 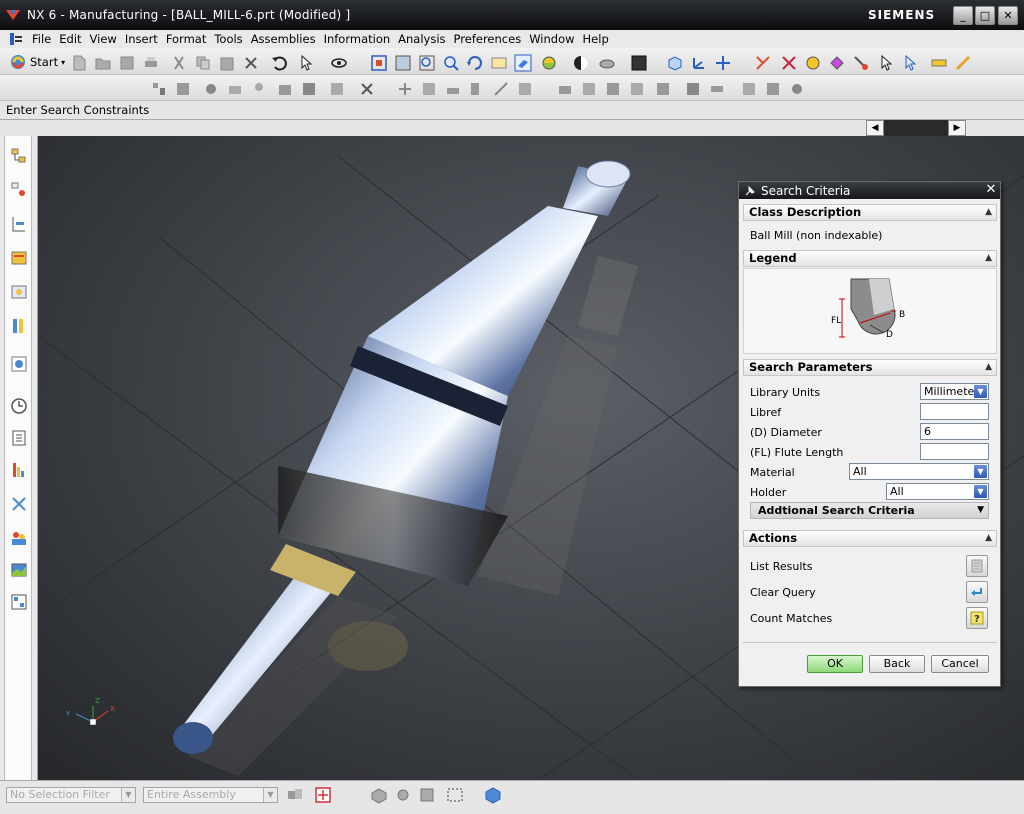 I want to click on count-matches-button: ?, so click(x=977, y=618).